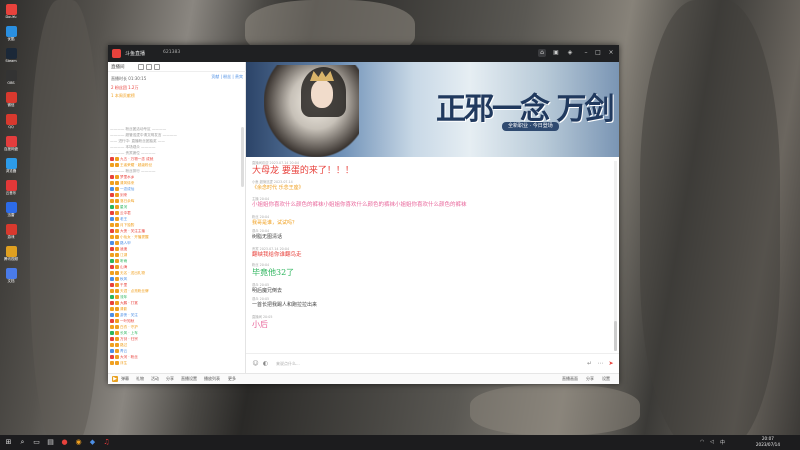  Describe the element at coordinates (92, 442) in the screenshot. I see `app-taskbar-icon: ◆` at that location.